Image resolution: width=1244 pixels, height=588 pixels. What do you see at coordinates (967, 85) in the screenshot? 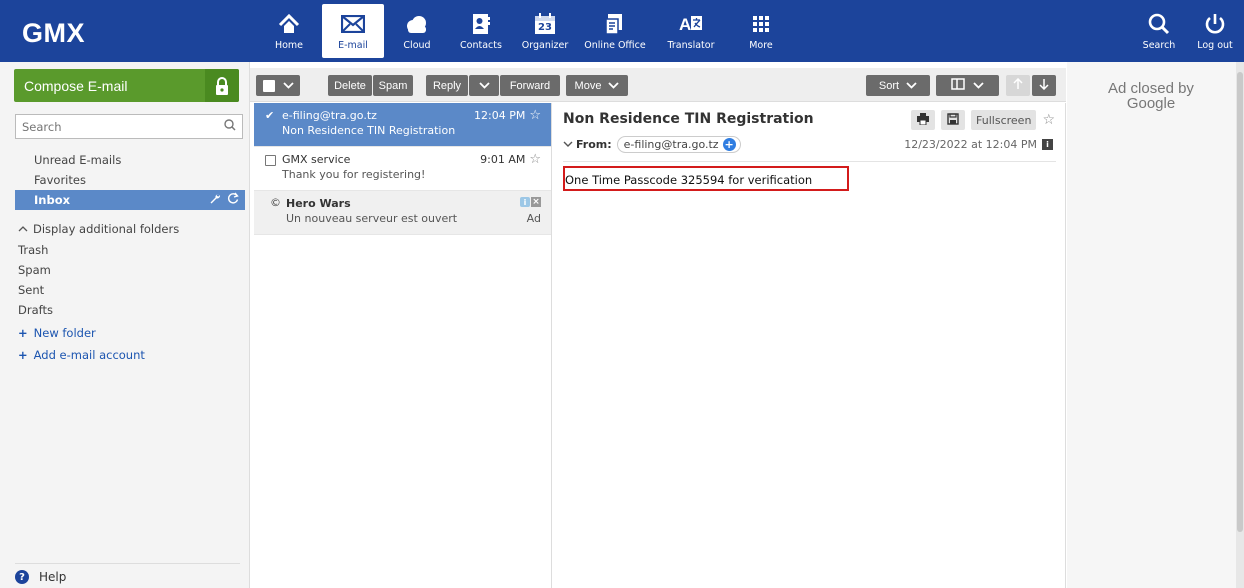
I see `layout-button` at bounding box center [967, 85].